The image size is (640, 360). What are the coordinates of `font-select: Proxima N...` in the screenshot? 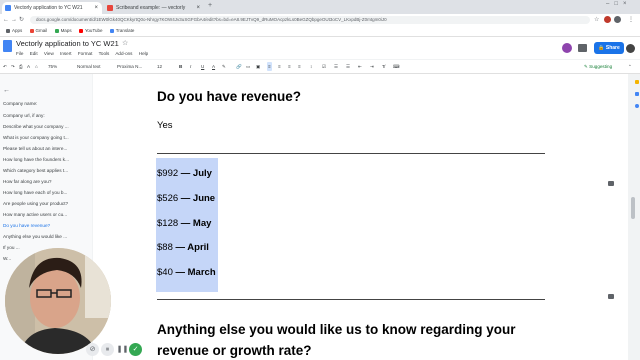 It's located at (129, 66).